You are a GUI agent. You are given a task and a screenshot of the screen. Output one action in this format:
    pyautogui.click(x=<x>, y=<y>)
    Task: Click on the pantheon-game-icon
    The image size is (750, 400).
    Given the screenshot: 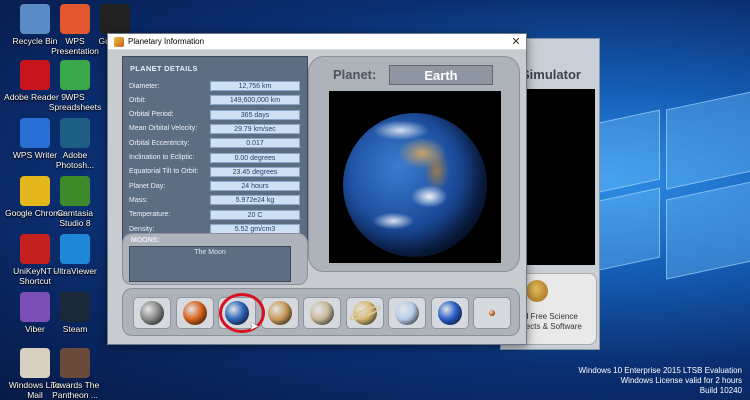 What is the action you would take?
    pyautogui.click(x=75, y=363)
    